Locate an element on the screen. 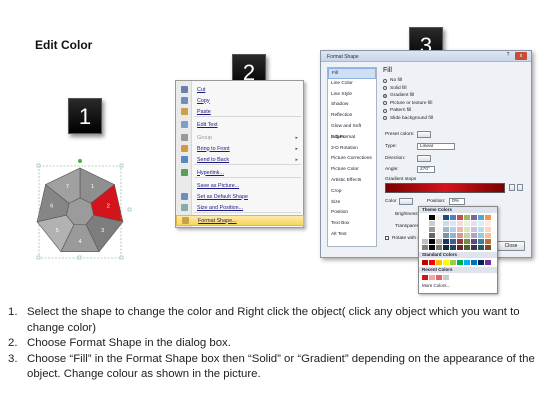  fill-option: No fill is located at coordinates (455, 81).